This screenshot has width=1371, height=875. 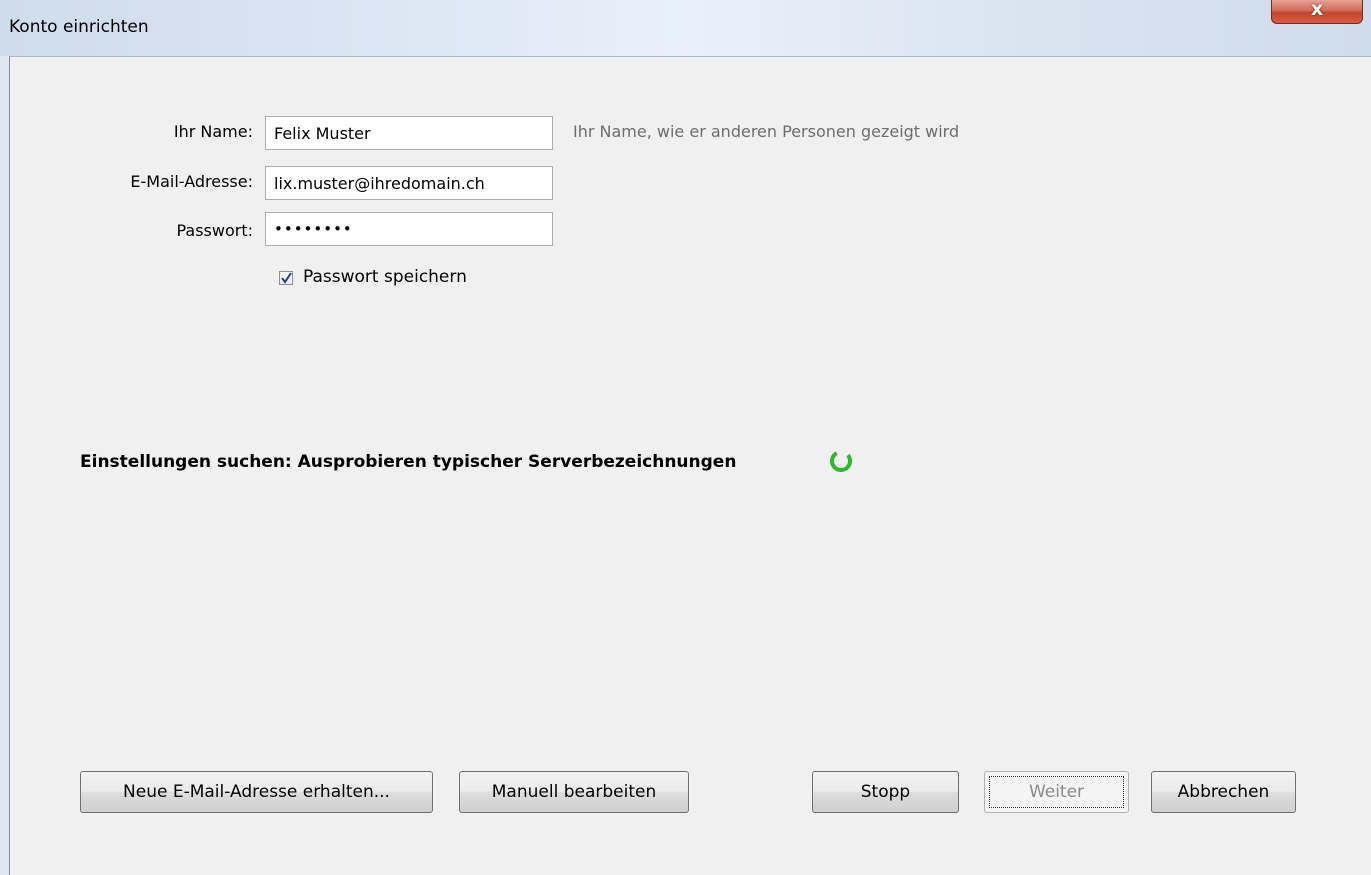 What do you see at coordinates (1223, 792) in the screenshot?
I see `cancel-button: Abbrechen` at bounding box center [1223, 792].